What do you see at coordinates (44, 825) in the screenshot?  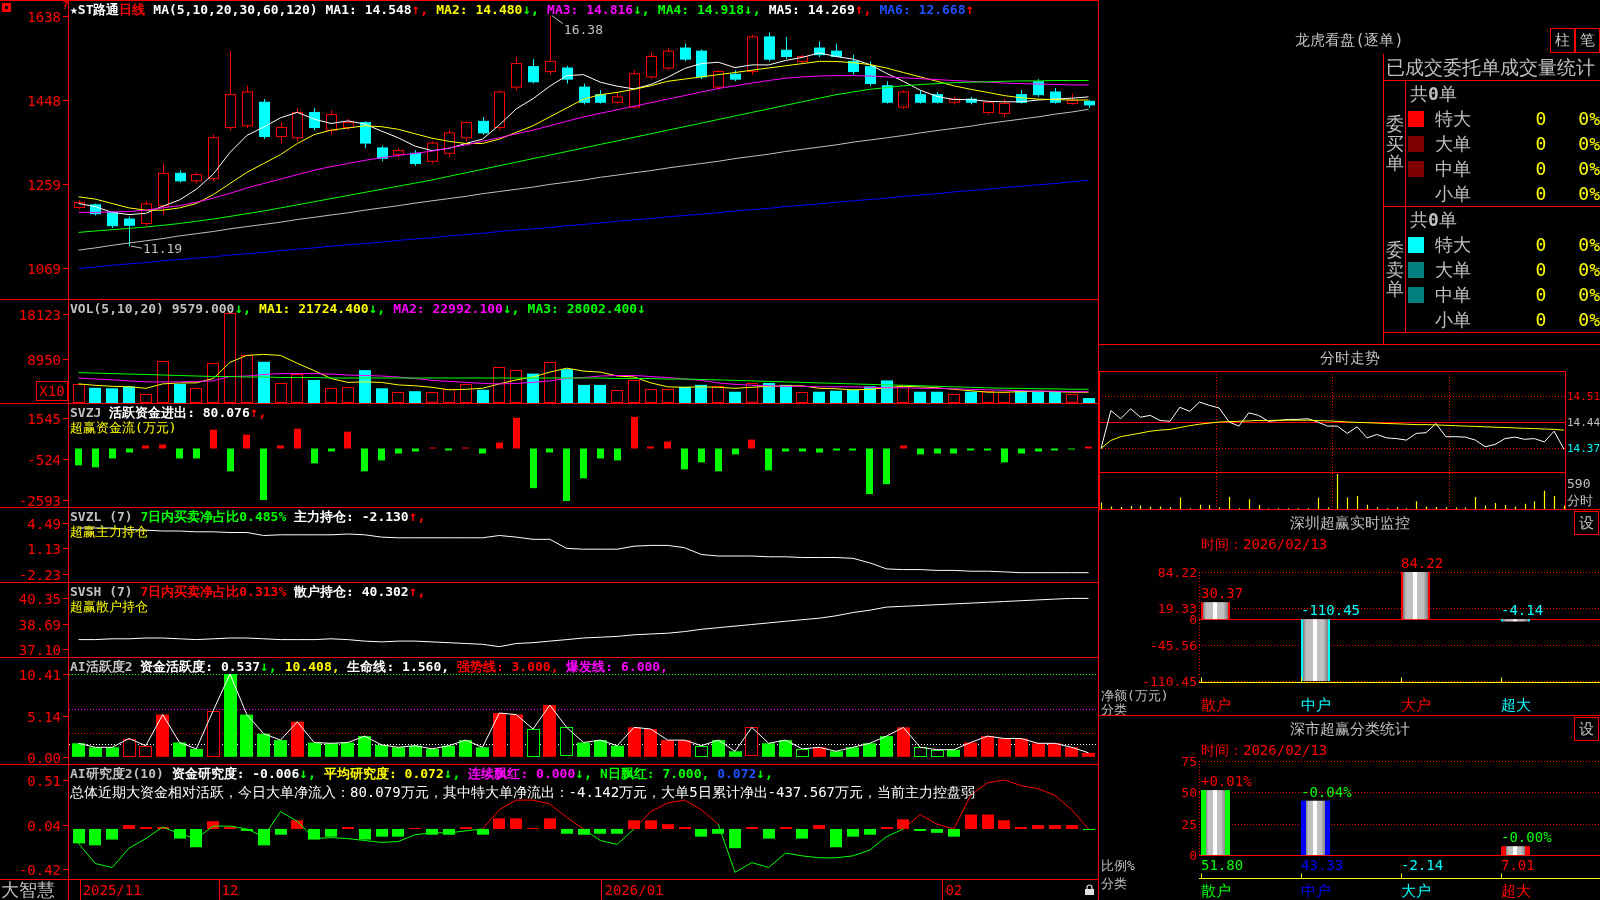 I see `axis-label: 0.04` at bounding box center [44, 825].